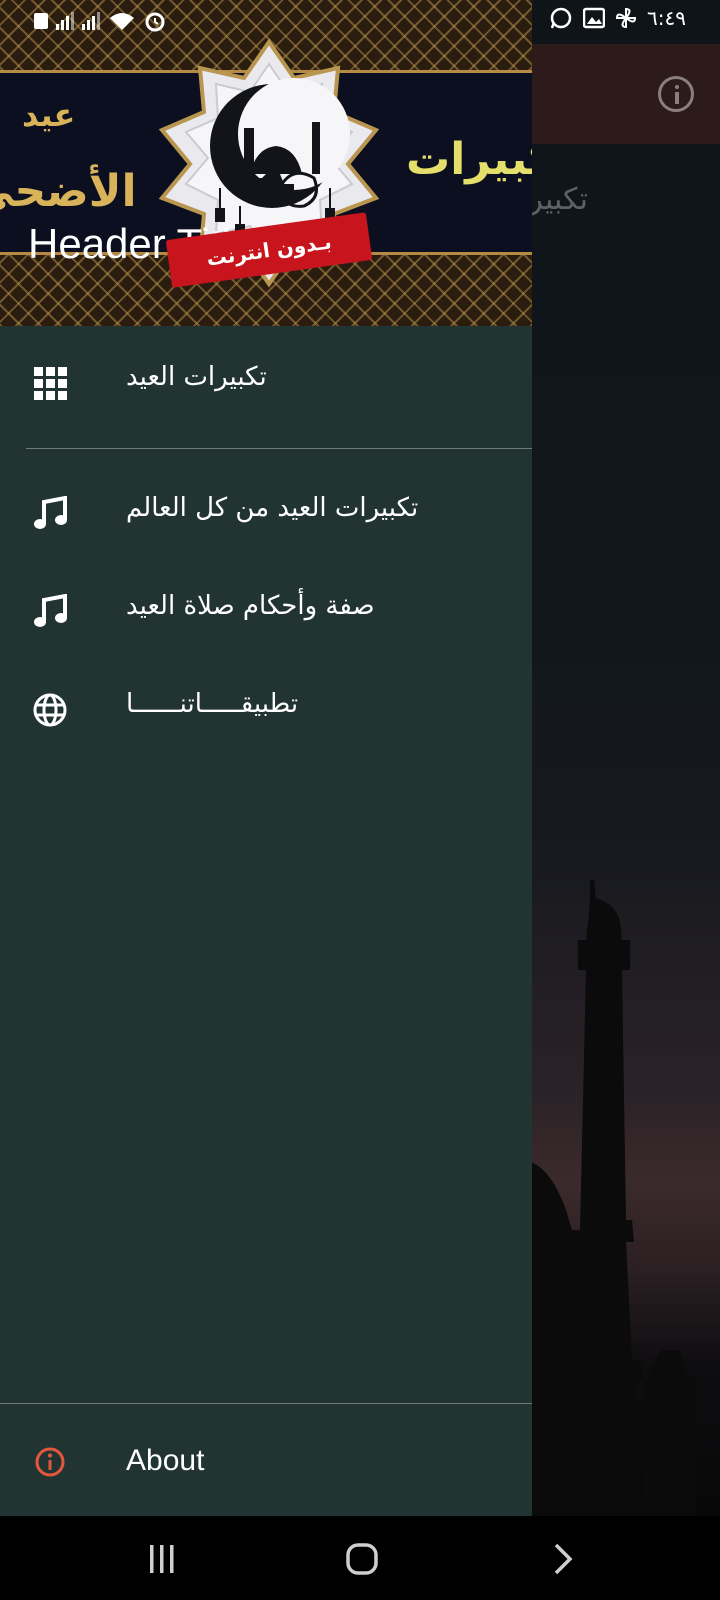  What do you see at coordinates (360, 22) in the screenshot?
I see `status-bar: ٦:٤٩` at bounding box center [360, 22].